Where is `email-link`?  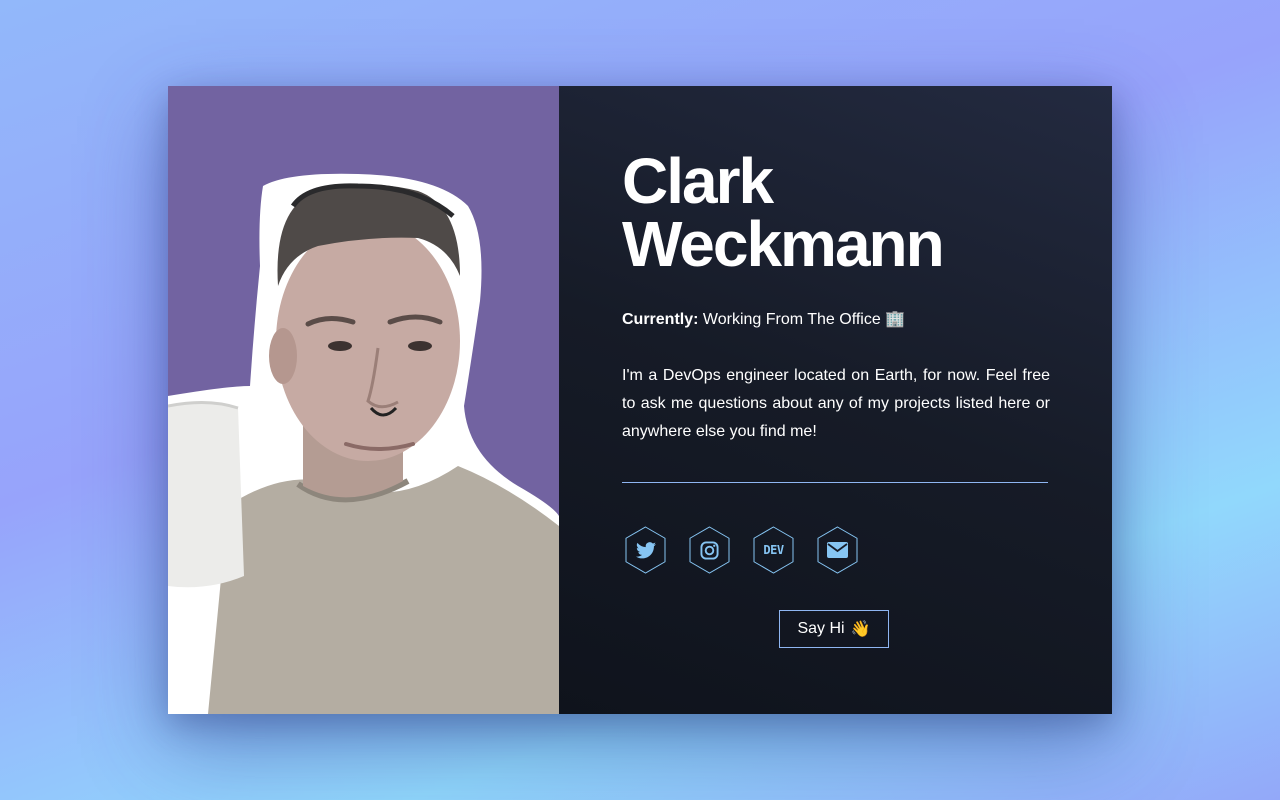
email-link is located at coordinates (837, 550).